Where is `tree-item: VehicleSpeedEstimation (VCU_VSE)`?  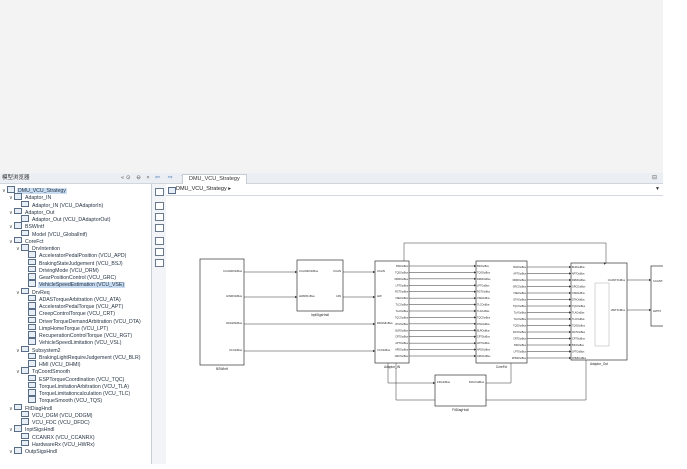
tree-item: VehicleSpeedEstimation (VCU_VSE) is located at coordinates (74, 284).